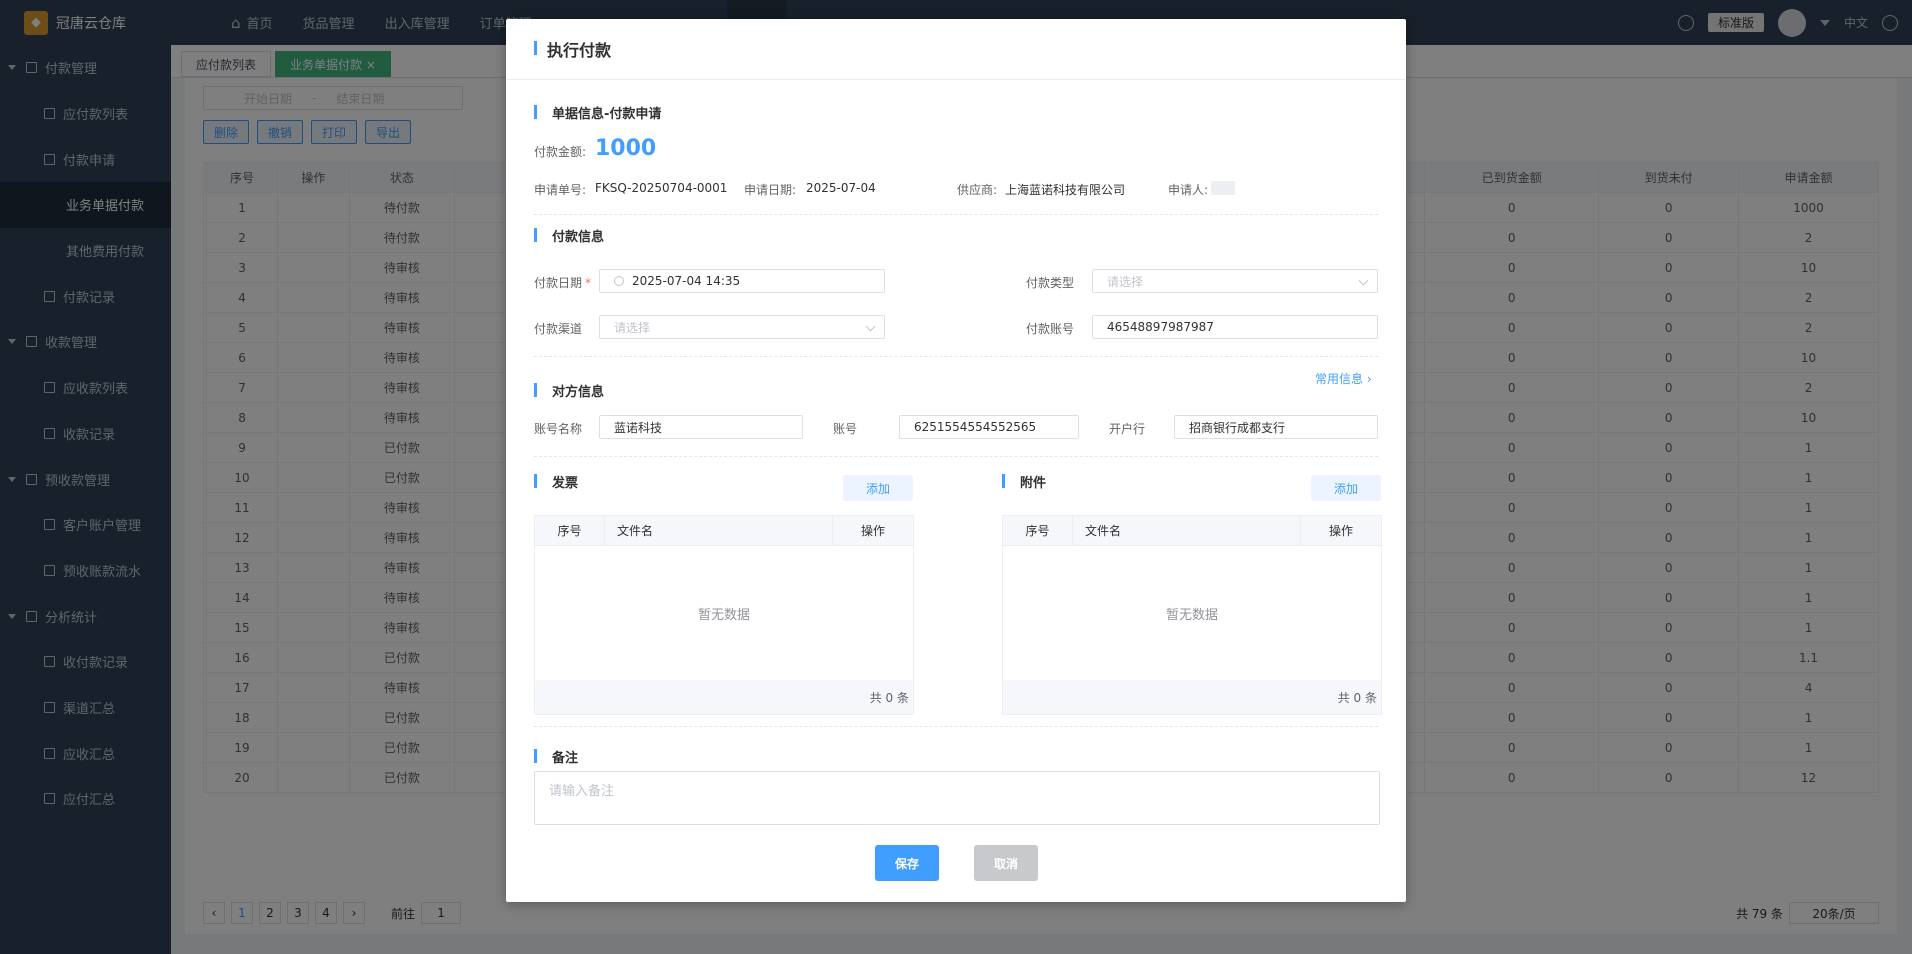 The image size is (1912, 954). I want to click on cancel-button: 取消, so click(1006, 863).